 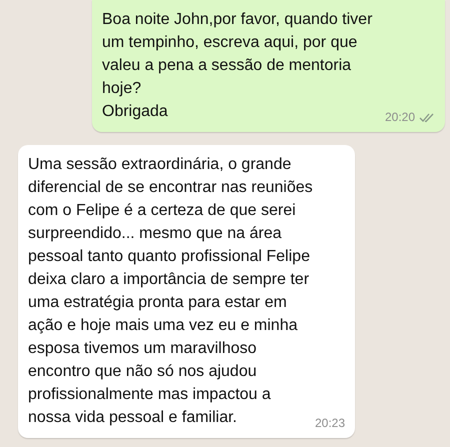 What do you see at coordinates (399, 117) in the screenshot?
I see `message-time: 20:20` at bounding box center [399, 117].